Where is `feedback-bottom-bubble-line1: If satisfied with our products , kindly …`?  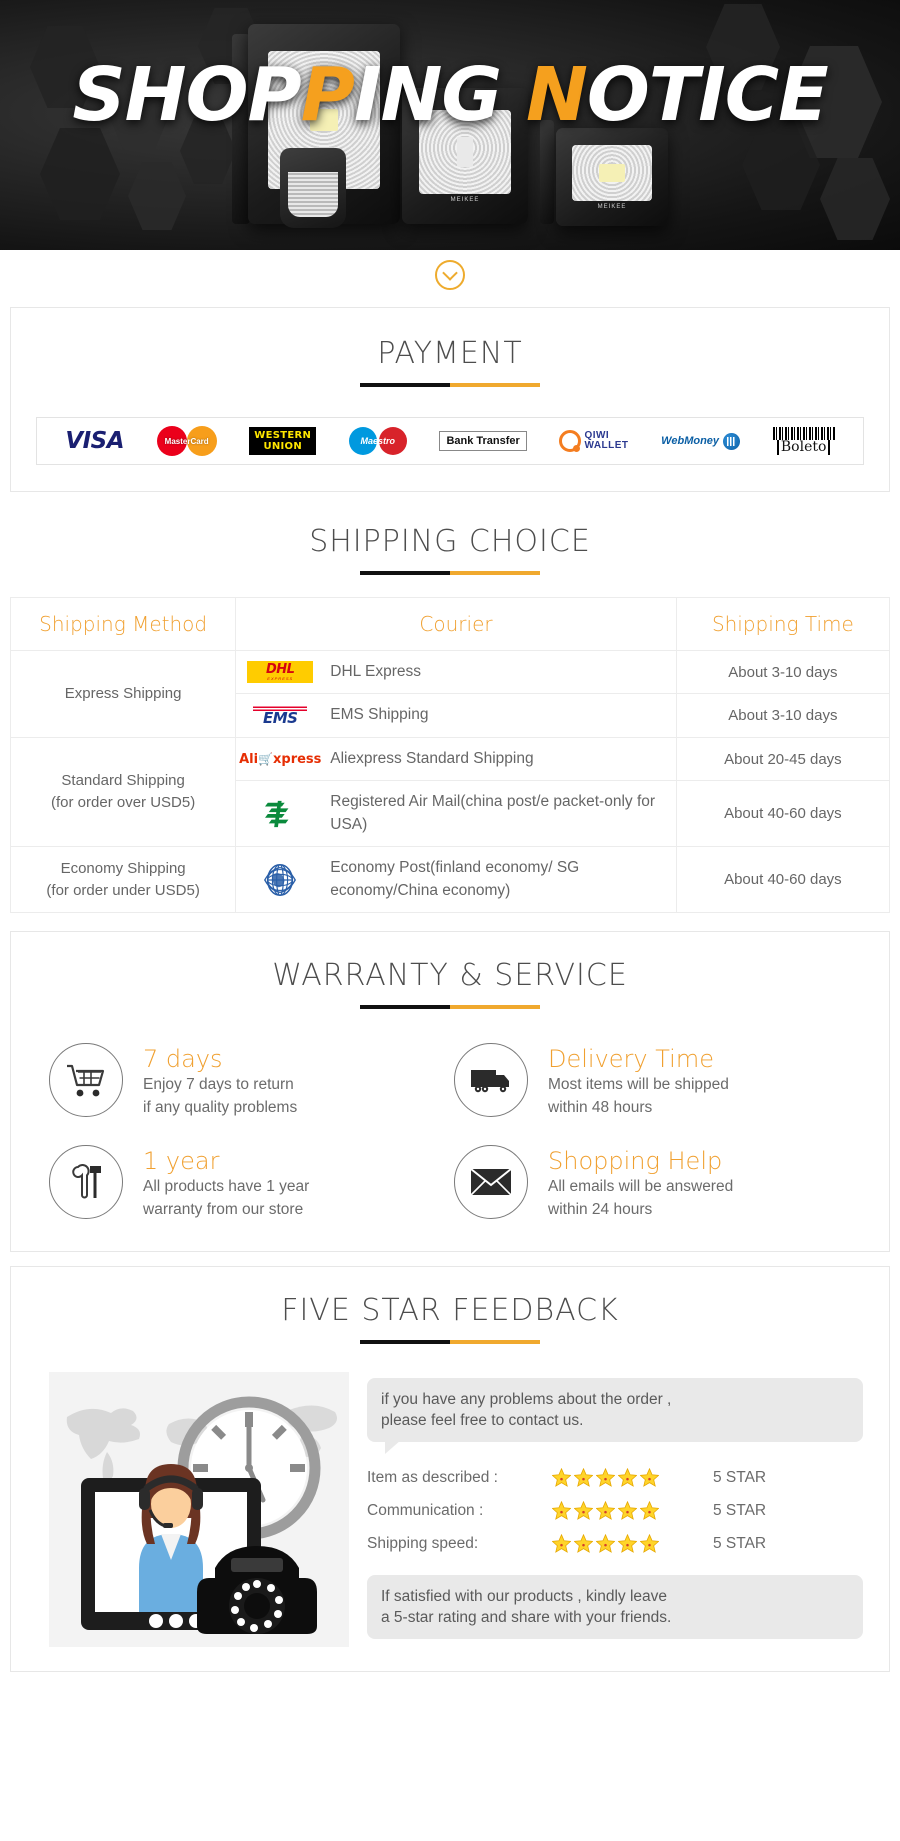
feedback-bottom-bubble-line1: If satisfied with our products , kindly … is located at coordinates (524, 1597).